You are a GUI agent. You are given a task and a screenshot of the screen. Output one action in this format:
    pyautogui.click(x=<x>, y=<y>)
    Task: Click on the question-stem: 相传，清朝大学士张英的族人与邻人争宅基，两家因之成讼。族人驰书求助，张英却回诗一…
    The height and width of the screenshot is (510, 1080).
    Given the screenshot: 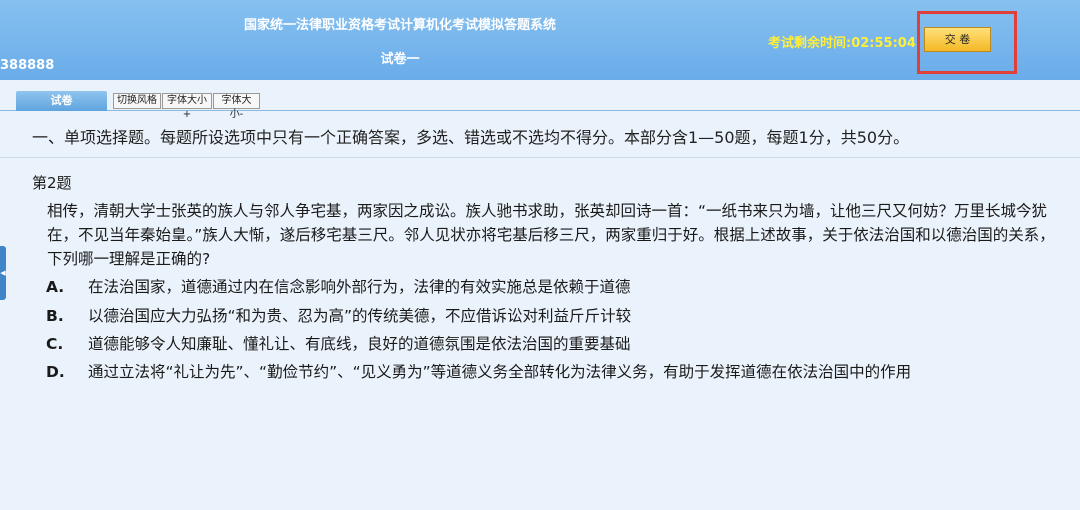 What is the action you would take?
    pyautogui.click(x=551, y=235)
    